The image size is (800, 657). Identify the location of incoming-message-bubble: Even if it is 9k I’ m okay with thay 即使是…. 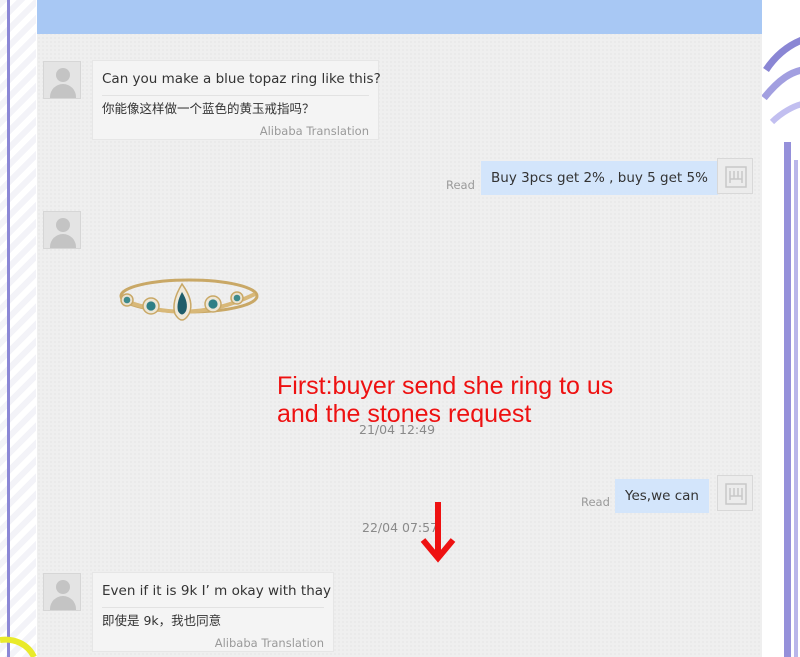
(213, 612).